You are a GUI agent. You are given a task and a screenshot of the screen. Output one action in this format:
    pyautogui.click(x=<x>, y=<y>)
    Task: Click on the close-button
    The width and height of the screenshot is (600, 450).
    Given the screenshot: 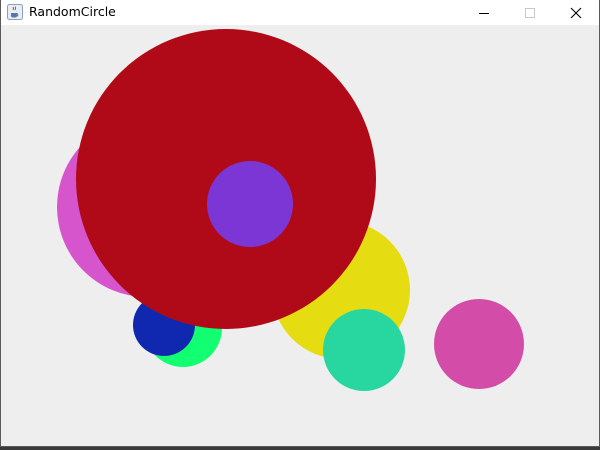 What is the action you would take?
    pyautogui.click(x=576, y=12)
    